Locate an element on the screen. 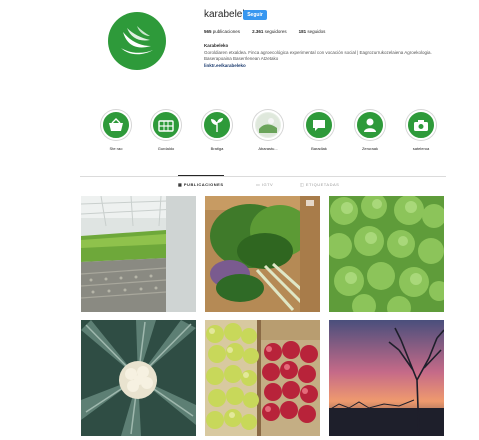 The width and height of the screenshot is (479, 440). photo-icon is located at coordinates (268, 125).